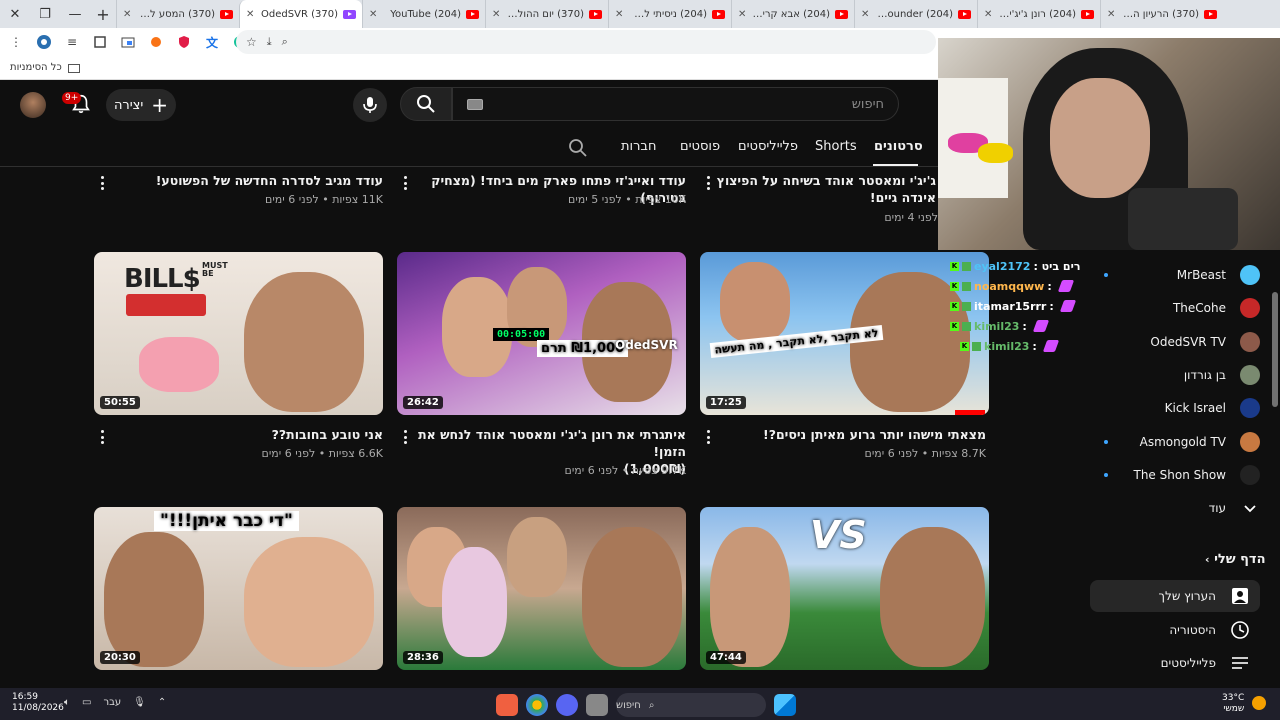 This screenshot has height=720, width=1280. What do you see at coordinates (1175, 375) in the screenshot?
I see `sidebar-subscription: בן גורדון` at bounding box center [1175, 375].